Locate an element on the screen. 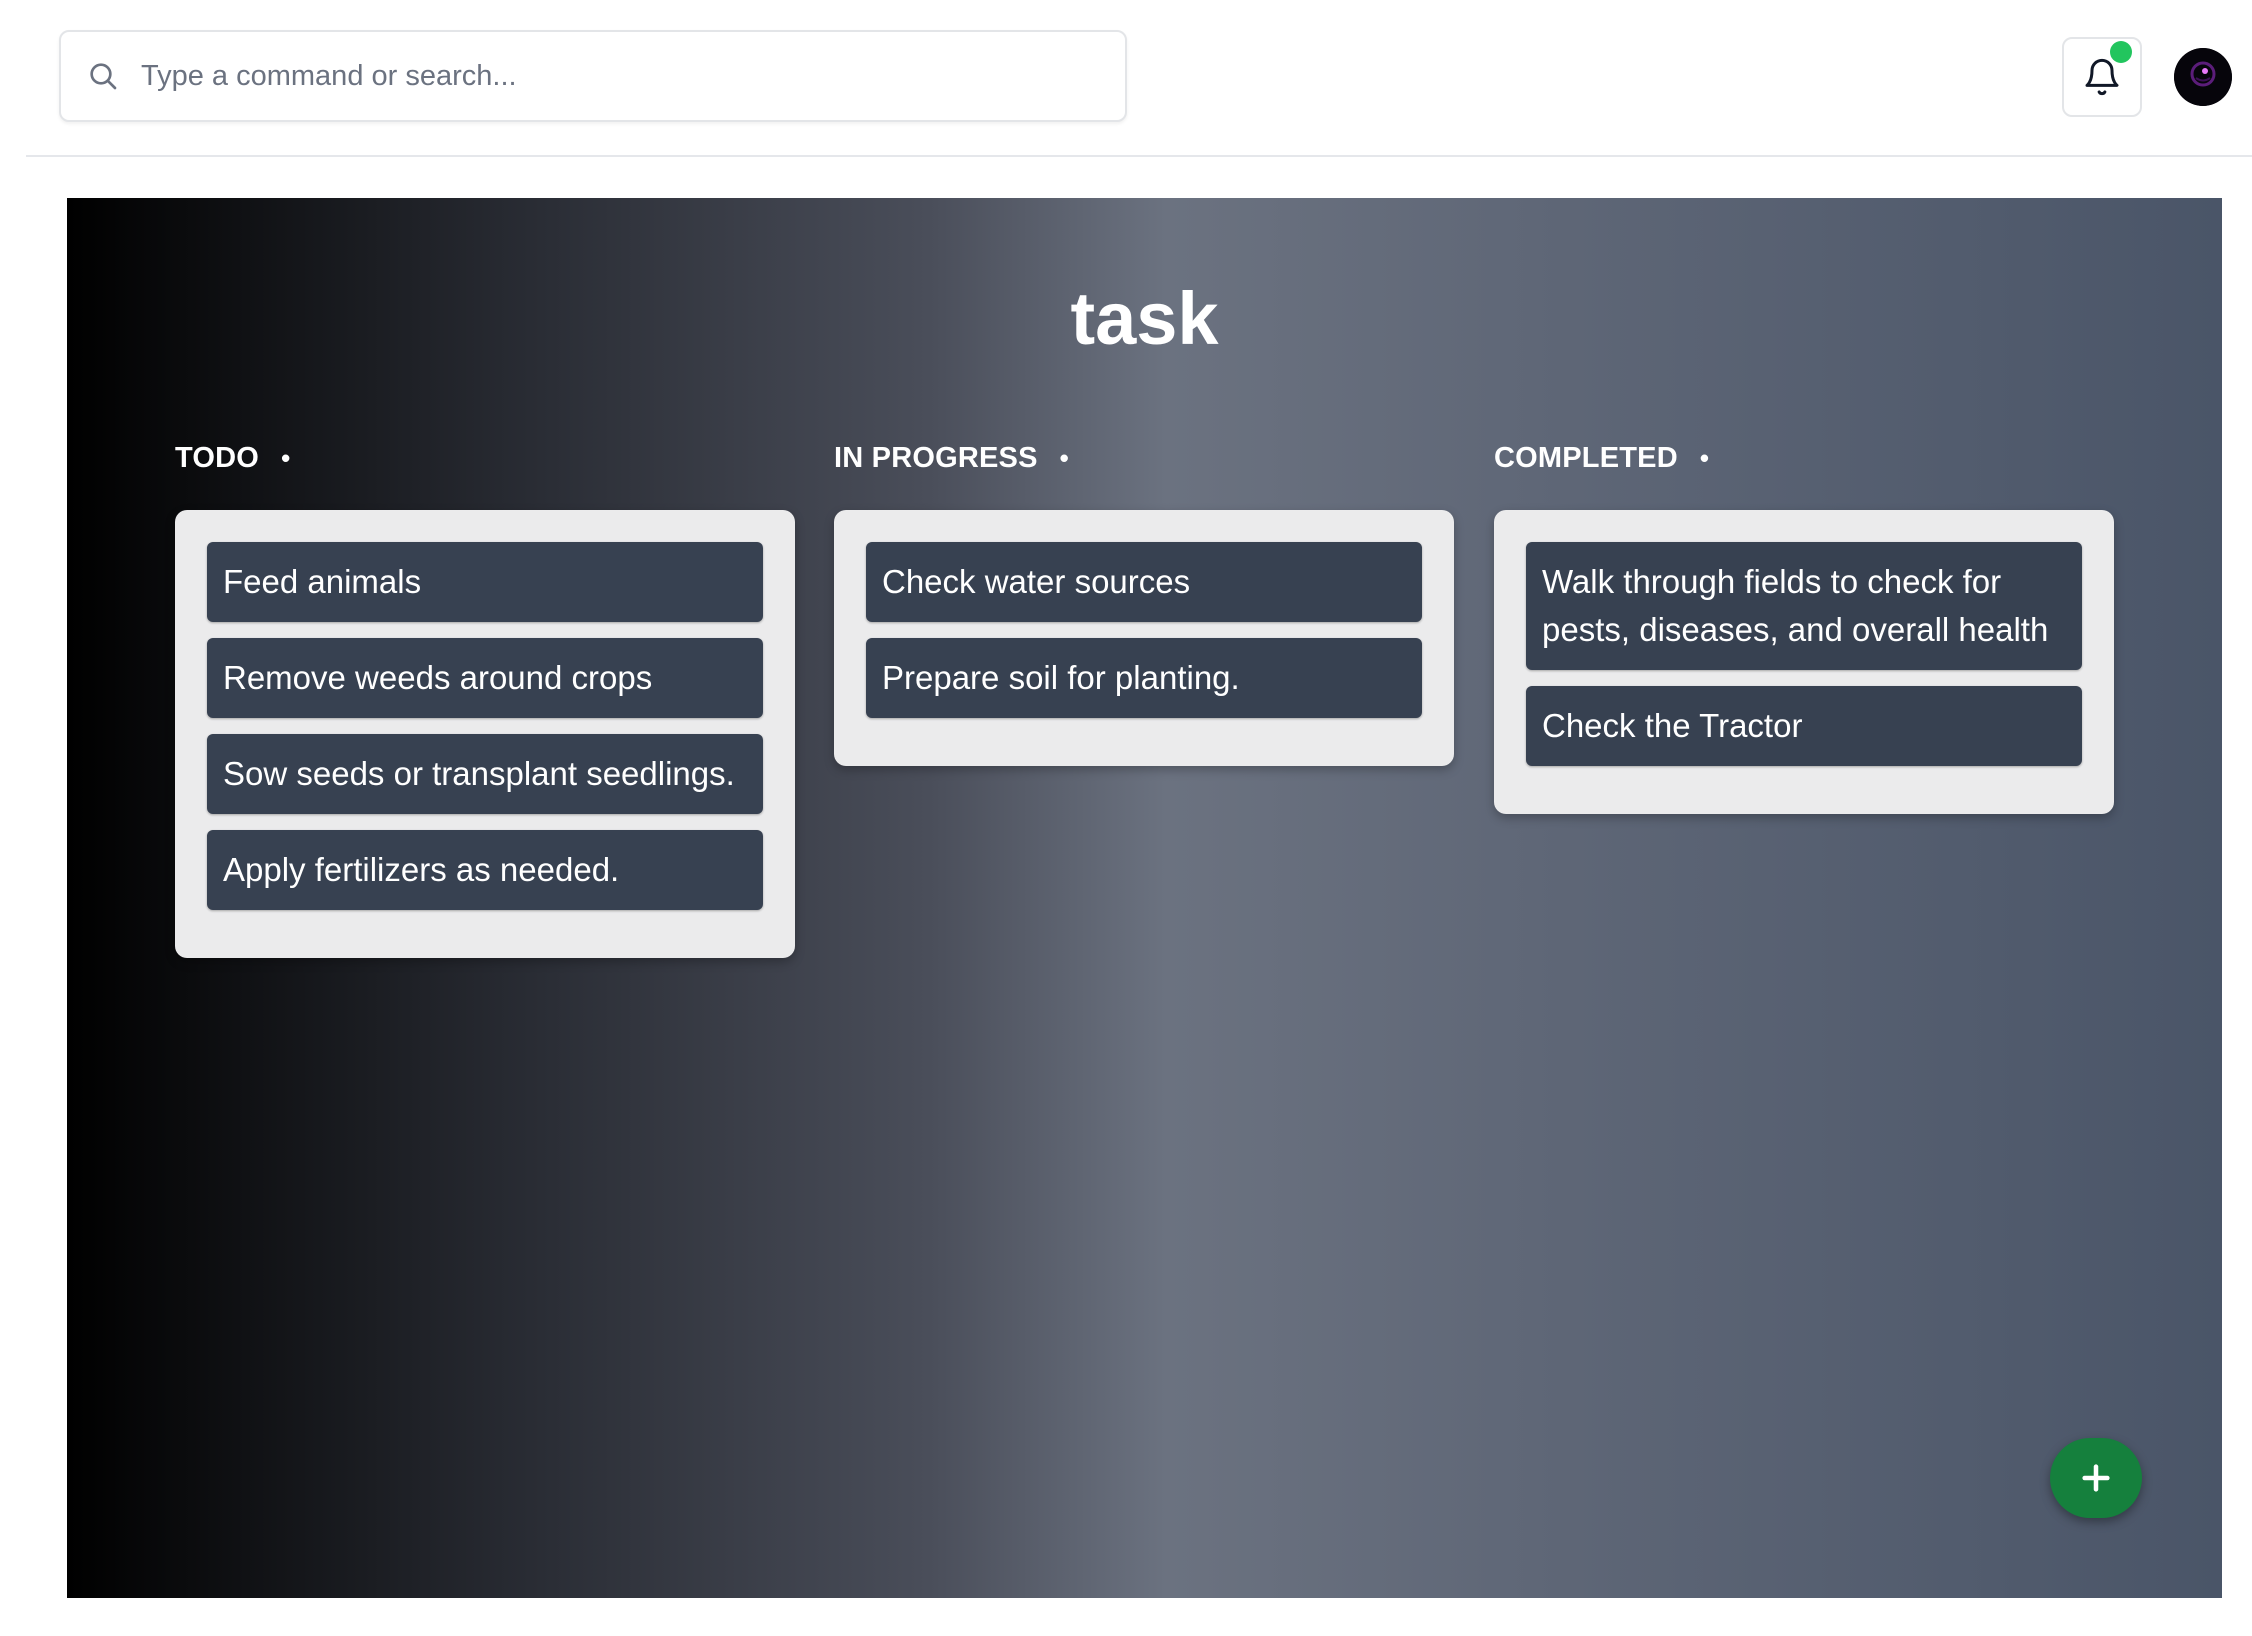  task-card: Check water sources is located at coordinates (1144, 582).